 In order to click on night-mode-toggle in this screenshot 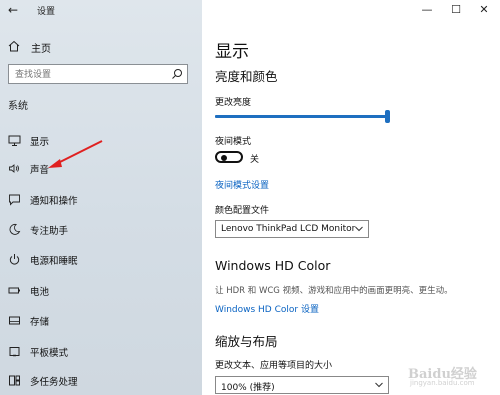, I will do `click(229, 157)`.